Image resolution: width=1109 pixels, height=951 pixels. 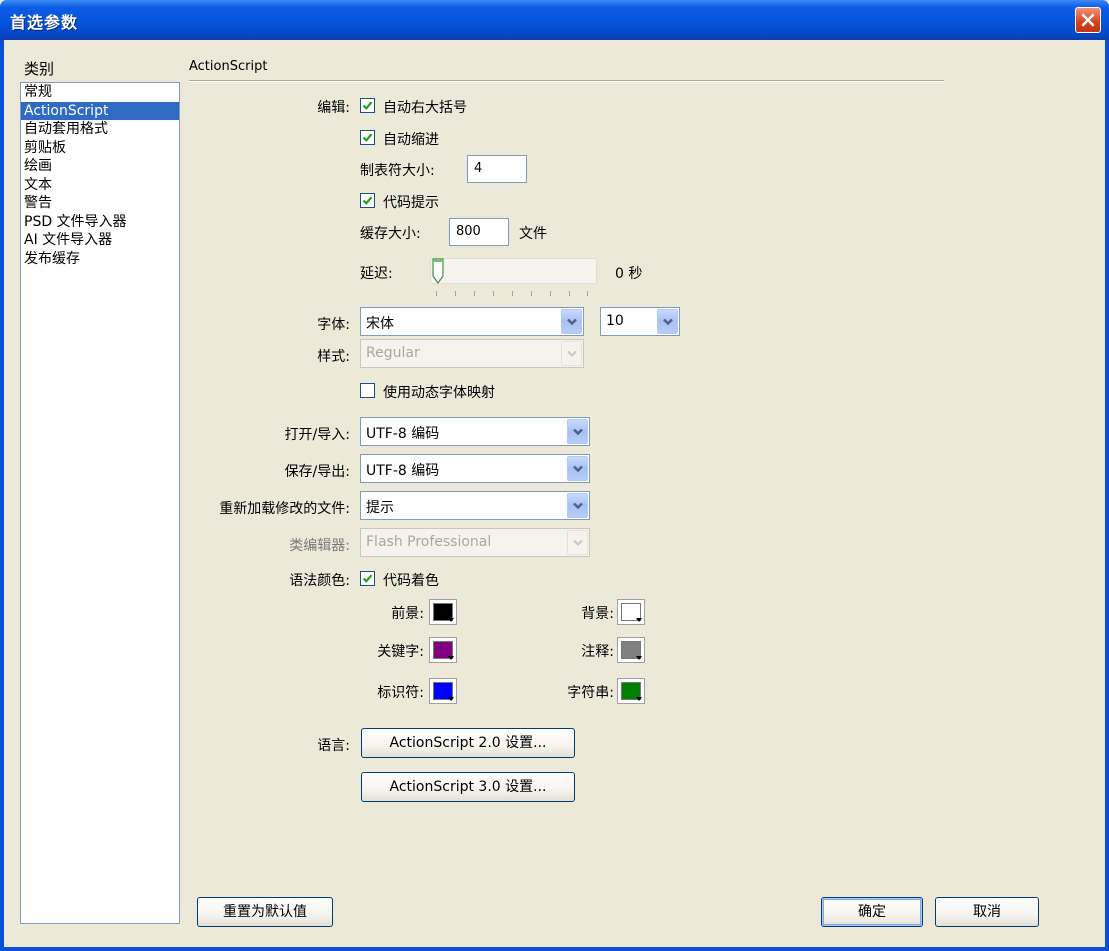 I want to click on delay-value: 0 秒, so click(x=629, y=274).